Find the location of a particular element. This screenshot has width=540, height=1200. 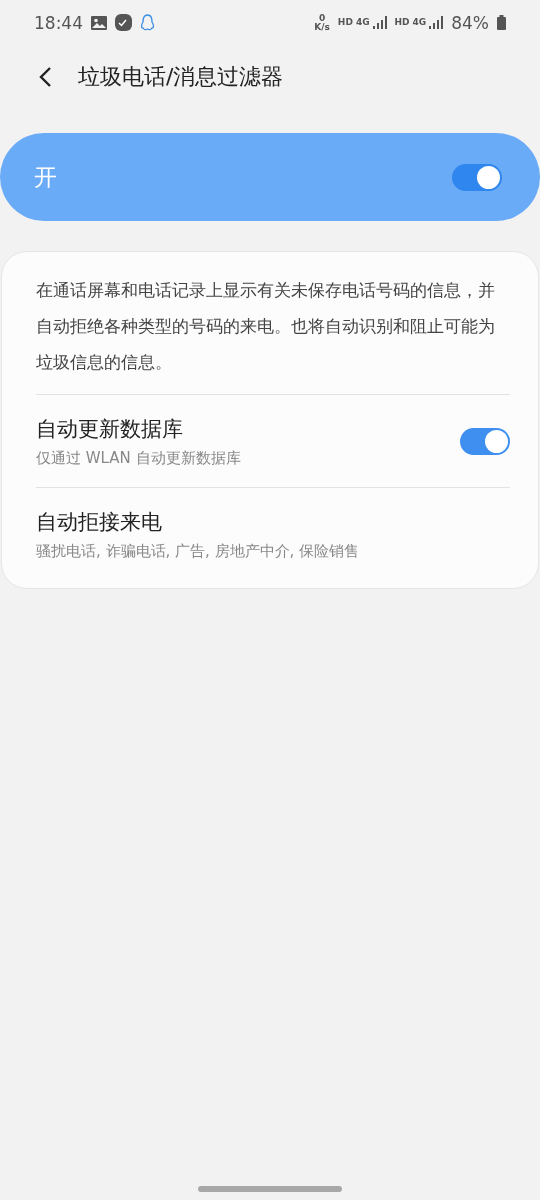

setting-title: 自动拒接来电 is located at coordinates (99, 522).